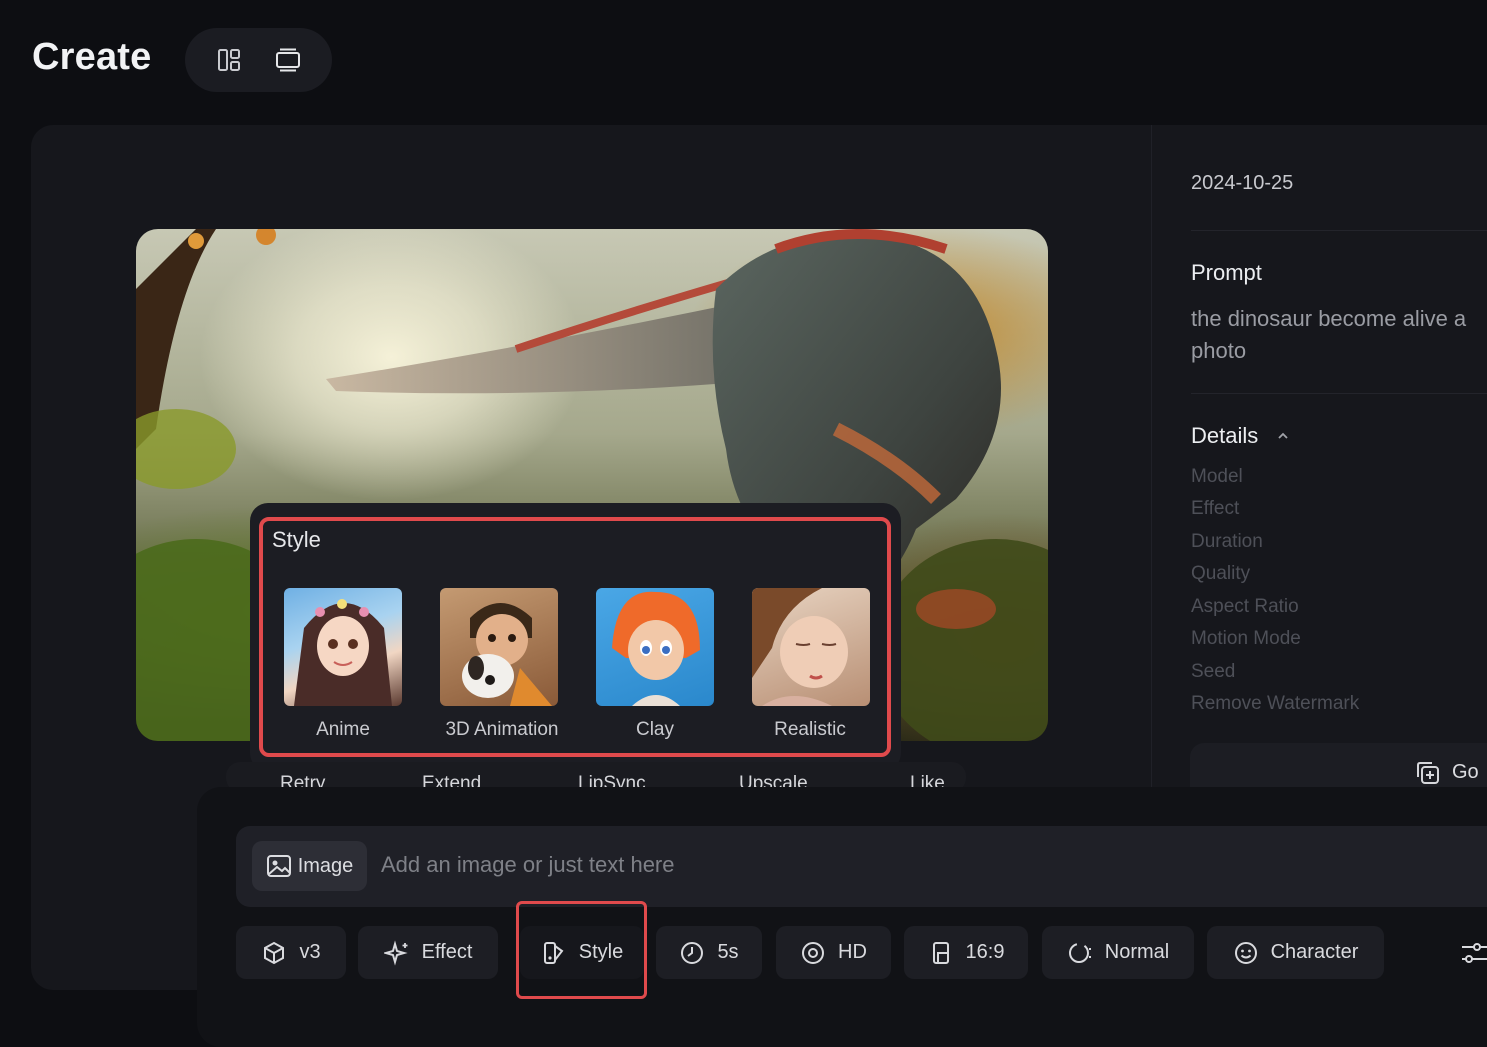 Image resolution: width=1487 pixels, height=1047 pixels. I want to click on aspect-ratio-icon, so click(940, 952).